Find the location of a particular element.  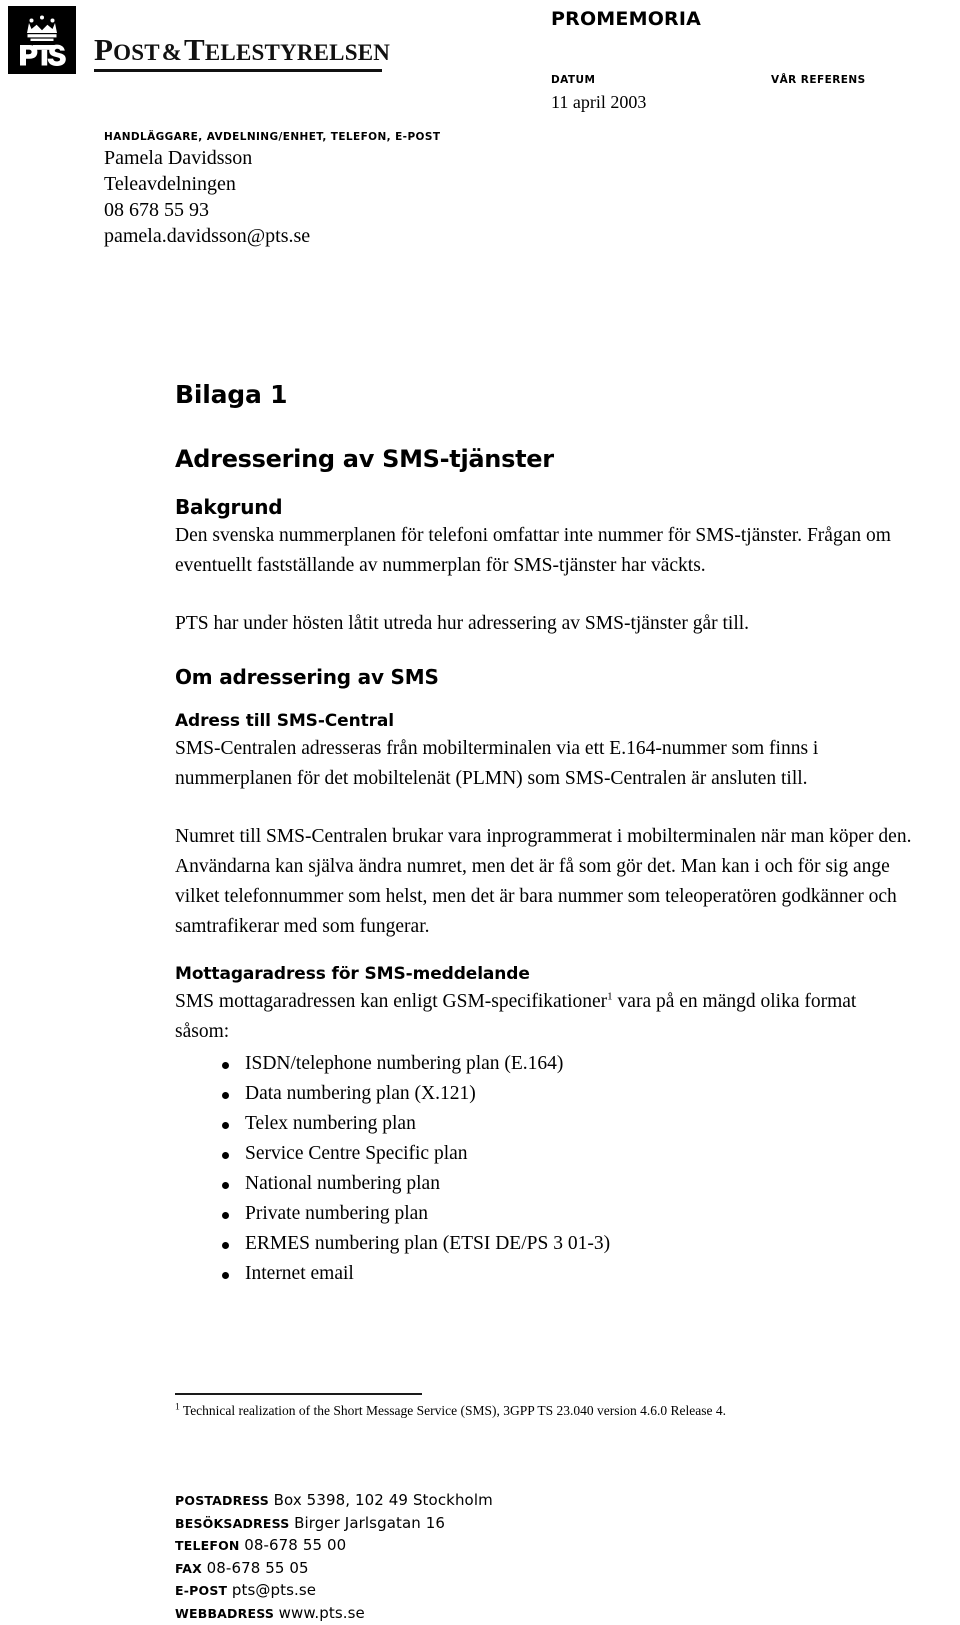

footer-row-telefon: TELEFON 08-678 55 00 is located at coordinates (334, 1546).